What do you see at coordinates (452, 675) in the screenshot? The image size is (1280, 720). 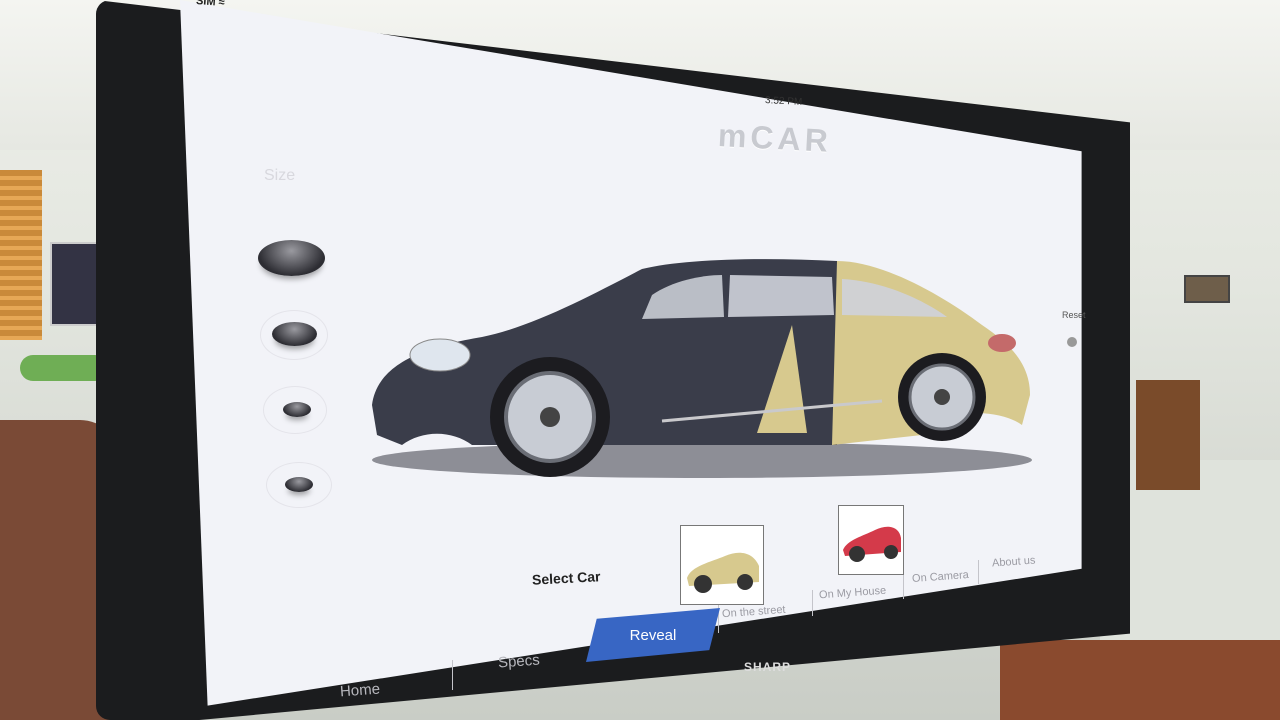 I see `nav-divider` at bounding box center [452, 675].